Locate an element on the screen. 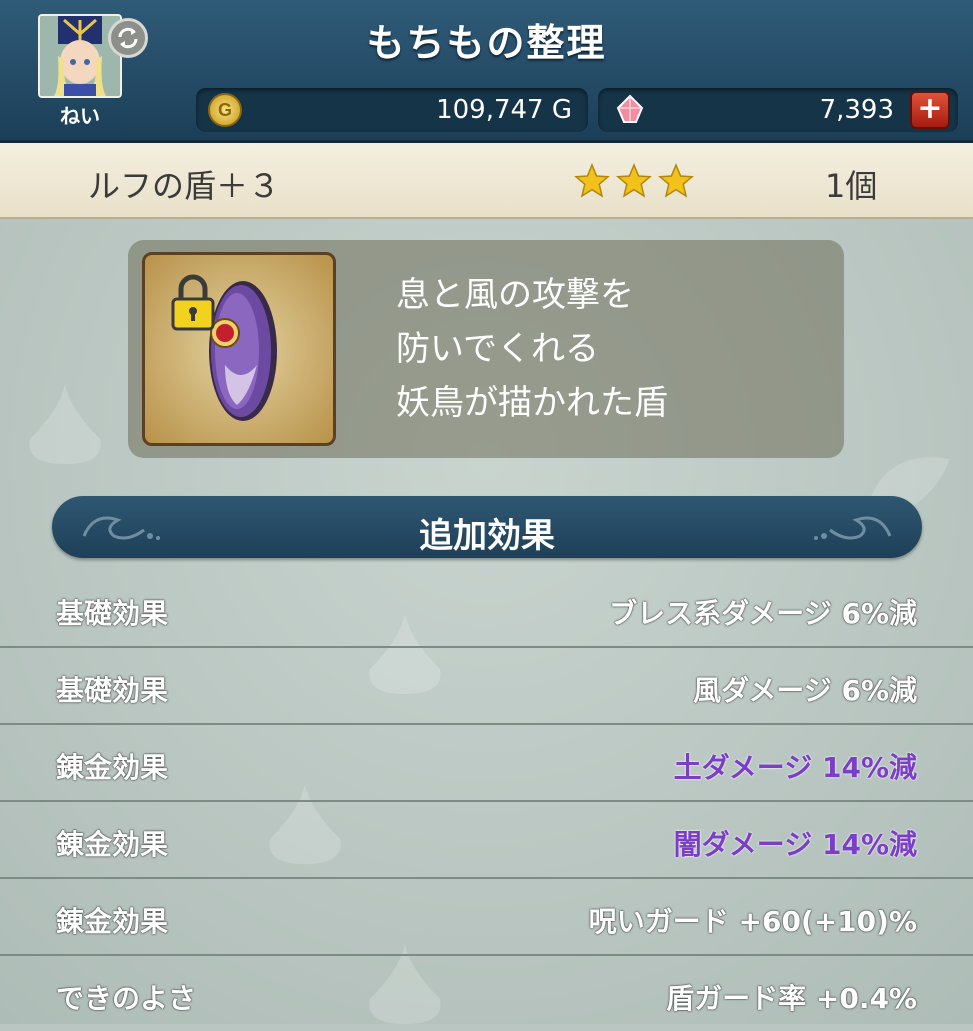 The width and height of the screenshot is (973, 1031). svg-text: G is located at coordinates (225, 110).